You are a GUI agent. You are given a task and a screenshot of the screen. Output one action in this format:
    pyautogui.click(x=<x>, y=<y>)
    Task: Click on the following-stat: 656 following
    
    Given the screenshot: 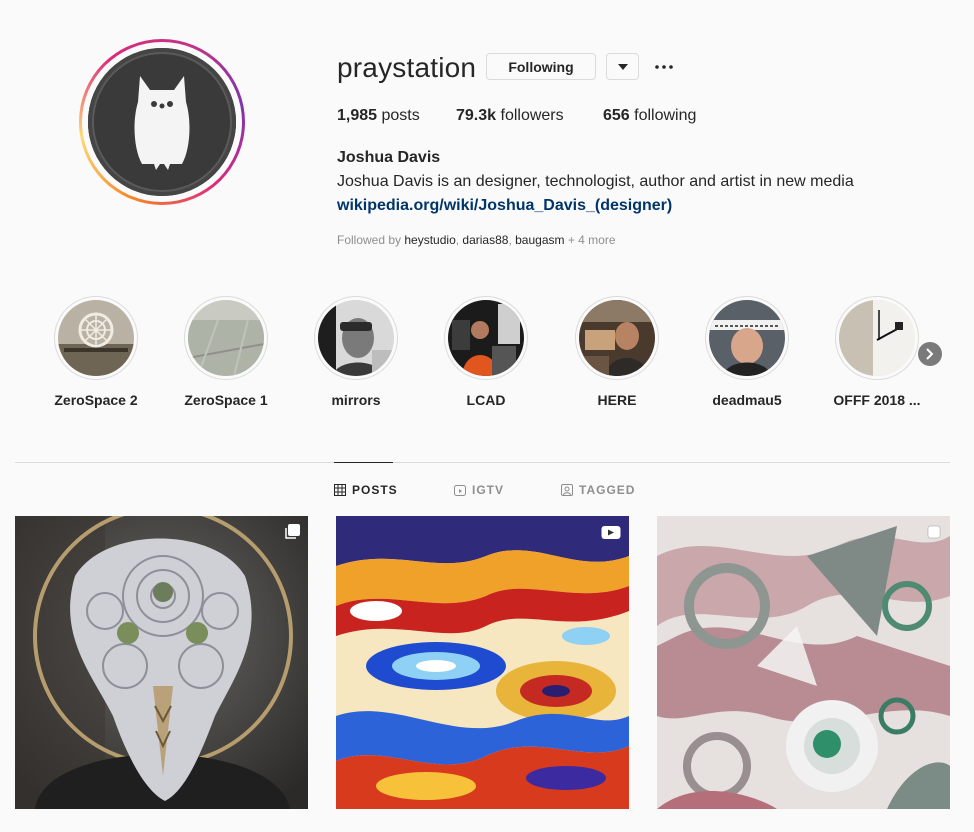 What is the action you would take?
    pyautogui.click(x=649, y=116)
    